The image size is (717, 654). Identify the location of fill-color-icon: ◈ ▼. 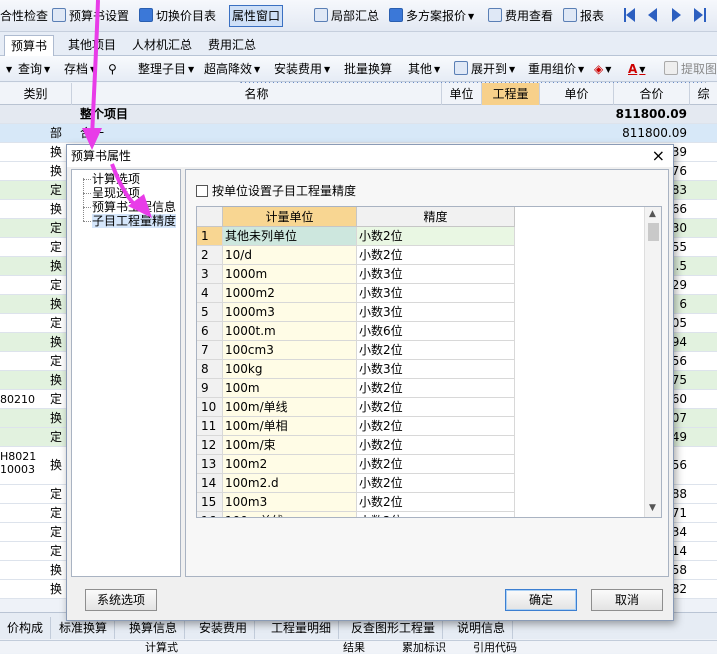
(602, 69).